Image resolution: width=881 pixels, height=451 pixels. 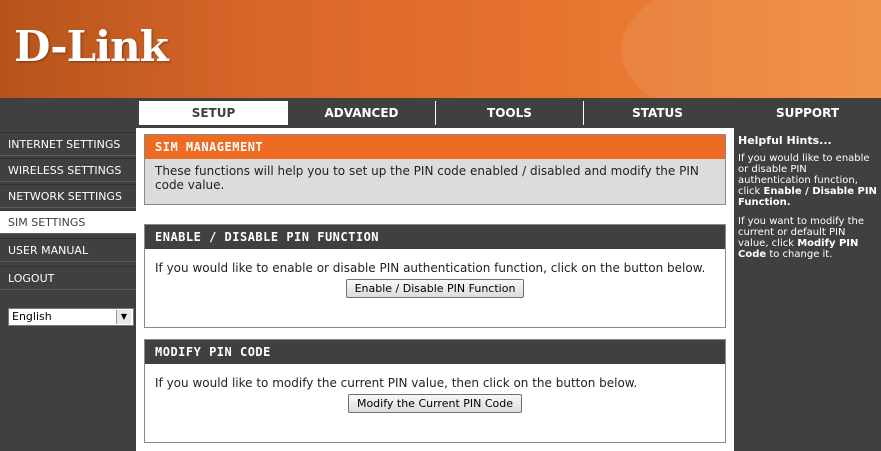 I want to click on banner-swoosh, so click(x=751, y=49).